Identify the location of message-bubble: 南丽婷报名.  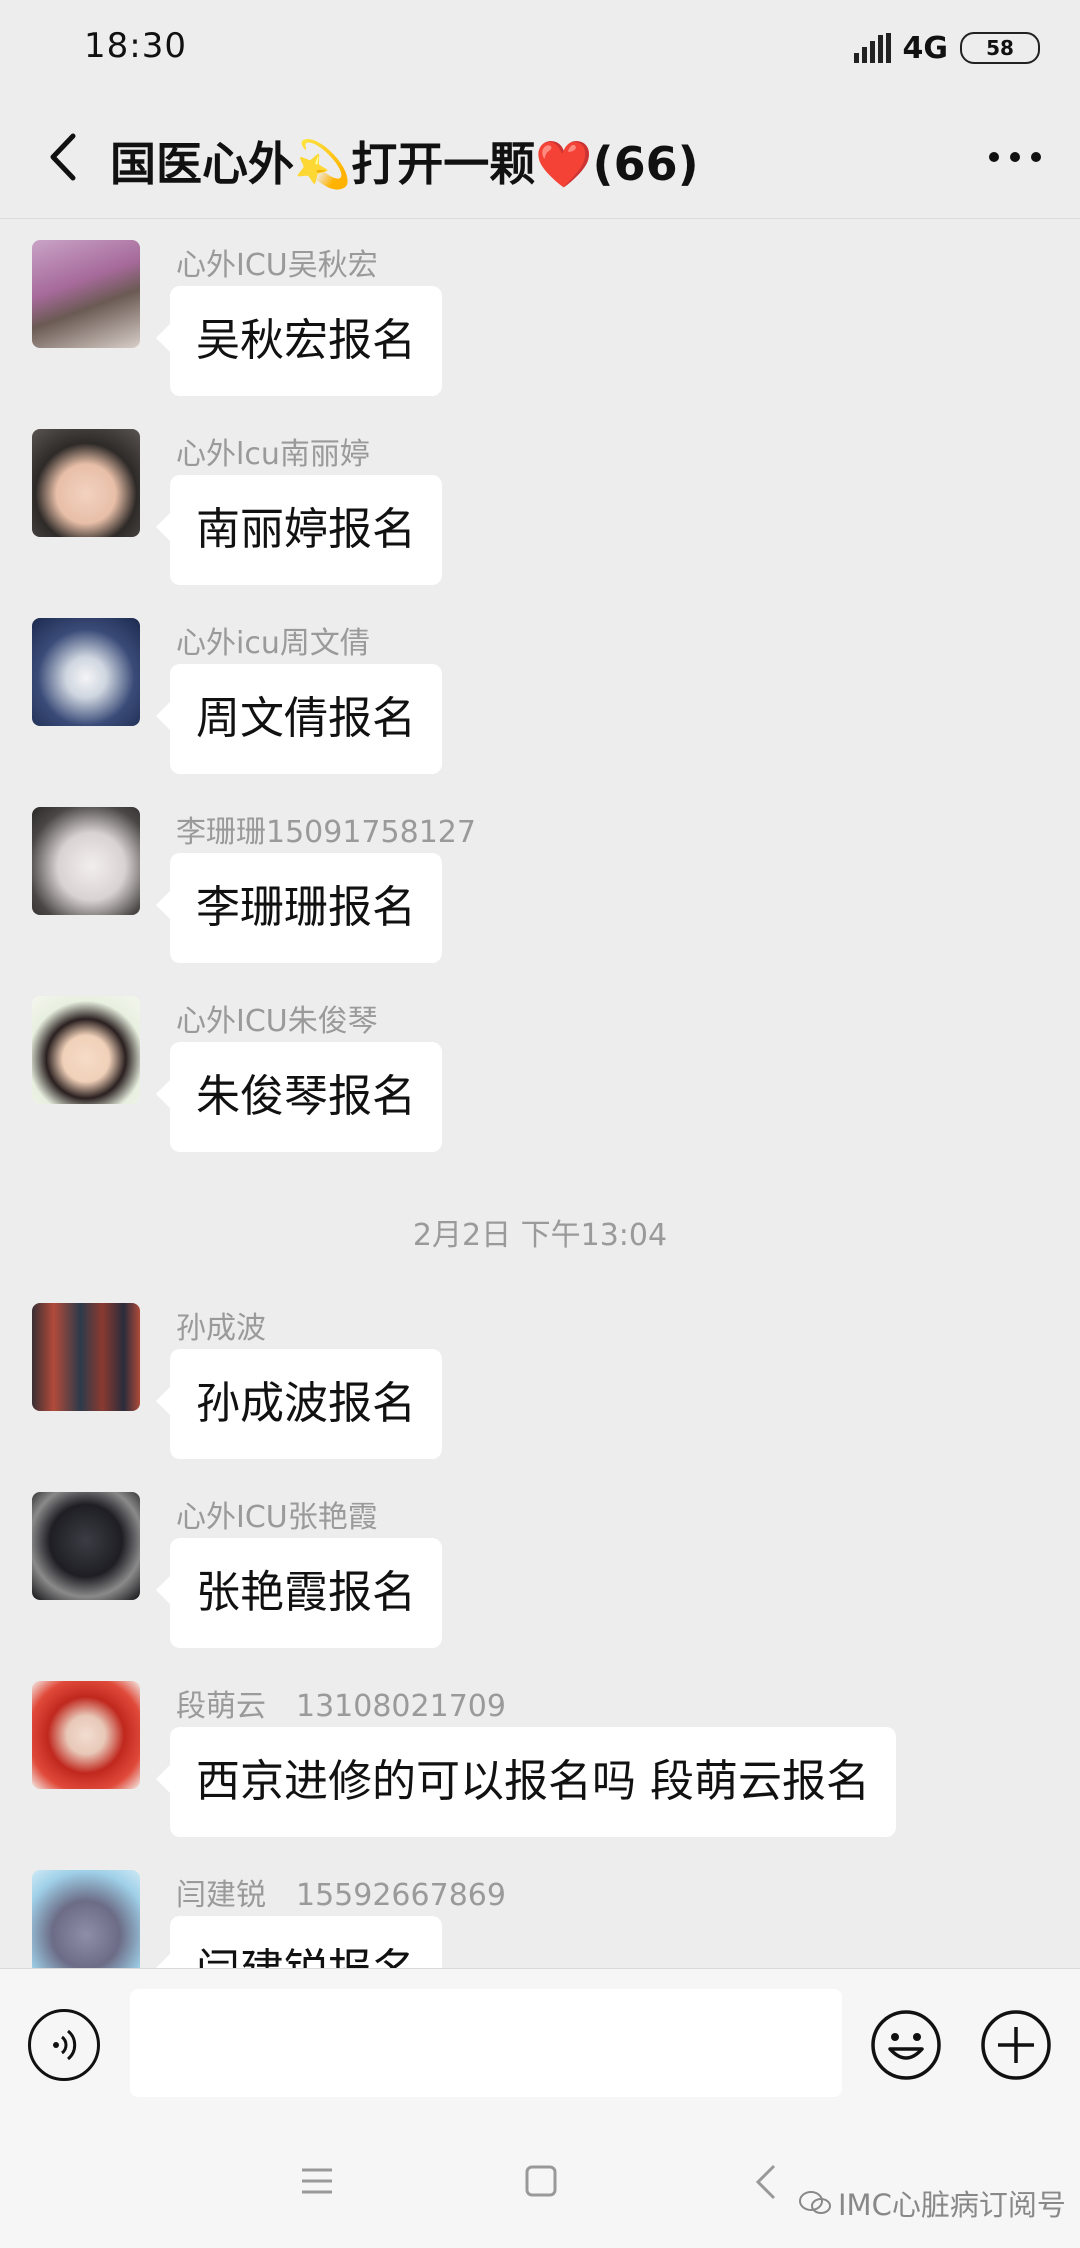
(299, 530).